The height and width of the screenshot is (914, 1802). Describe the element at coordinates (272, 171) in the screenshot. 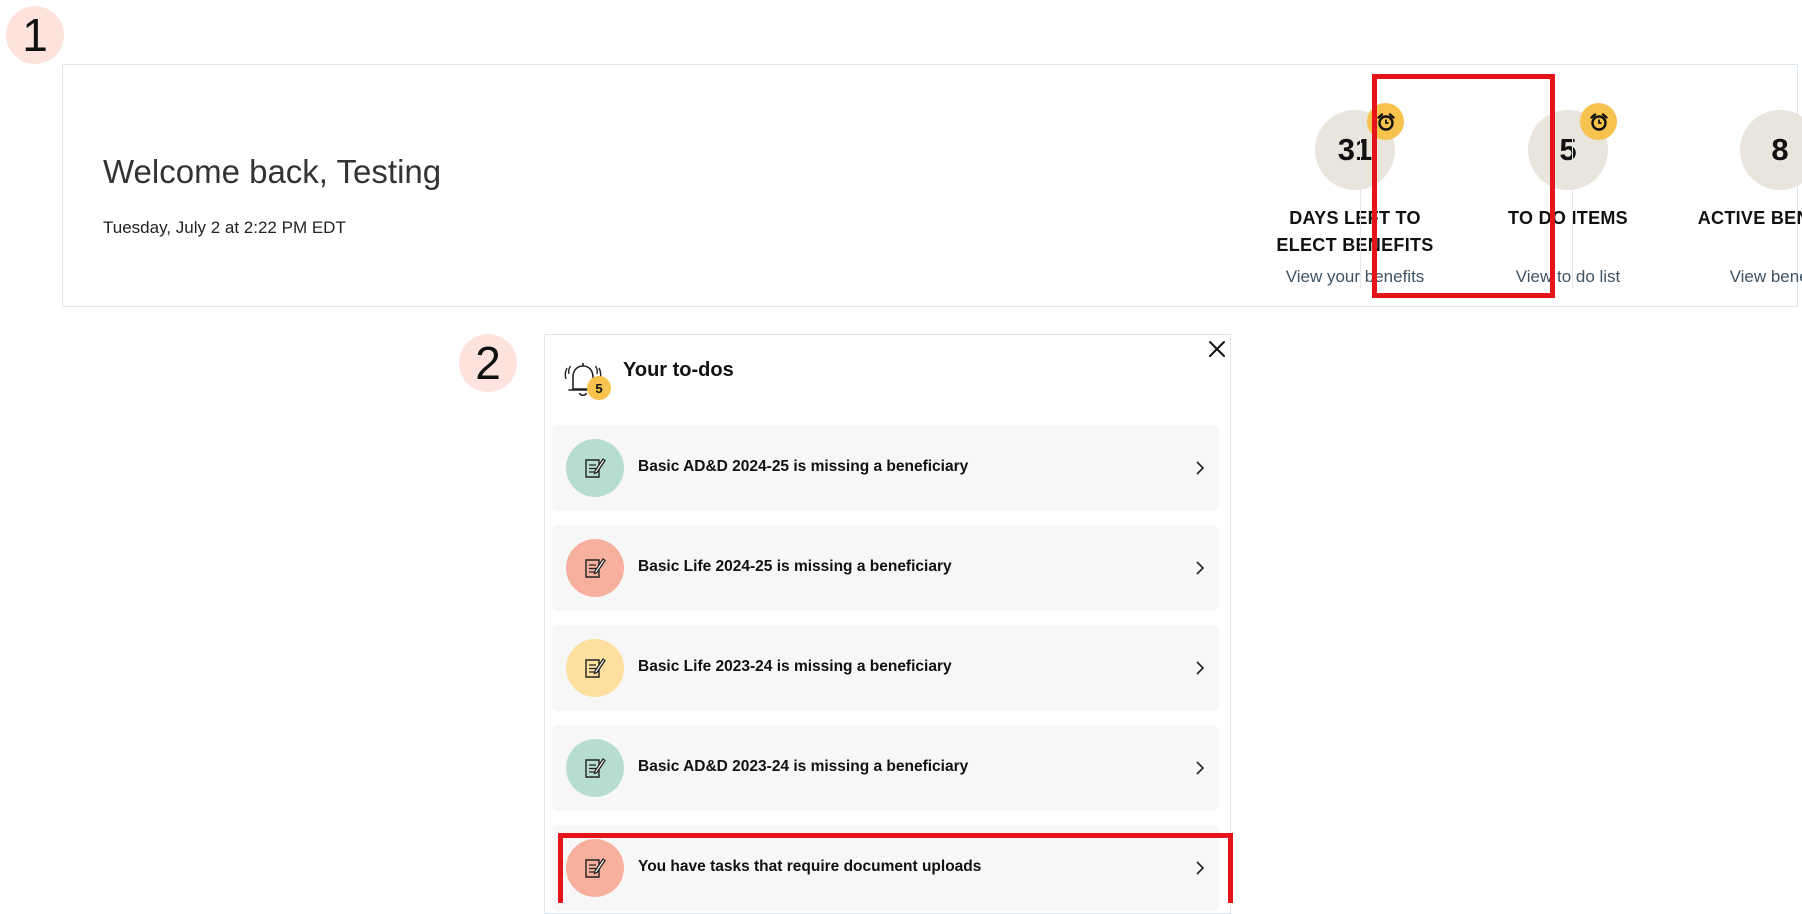

I see `welcome-heading: Welcome back, Testing` at that location.